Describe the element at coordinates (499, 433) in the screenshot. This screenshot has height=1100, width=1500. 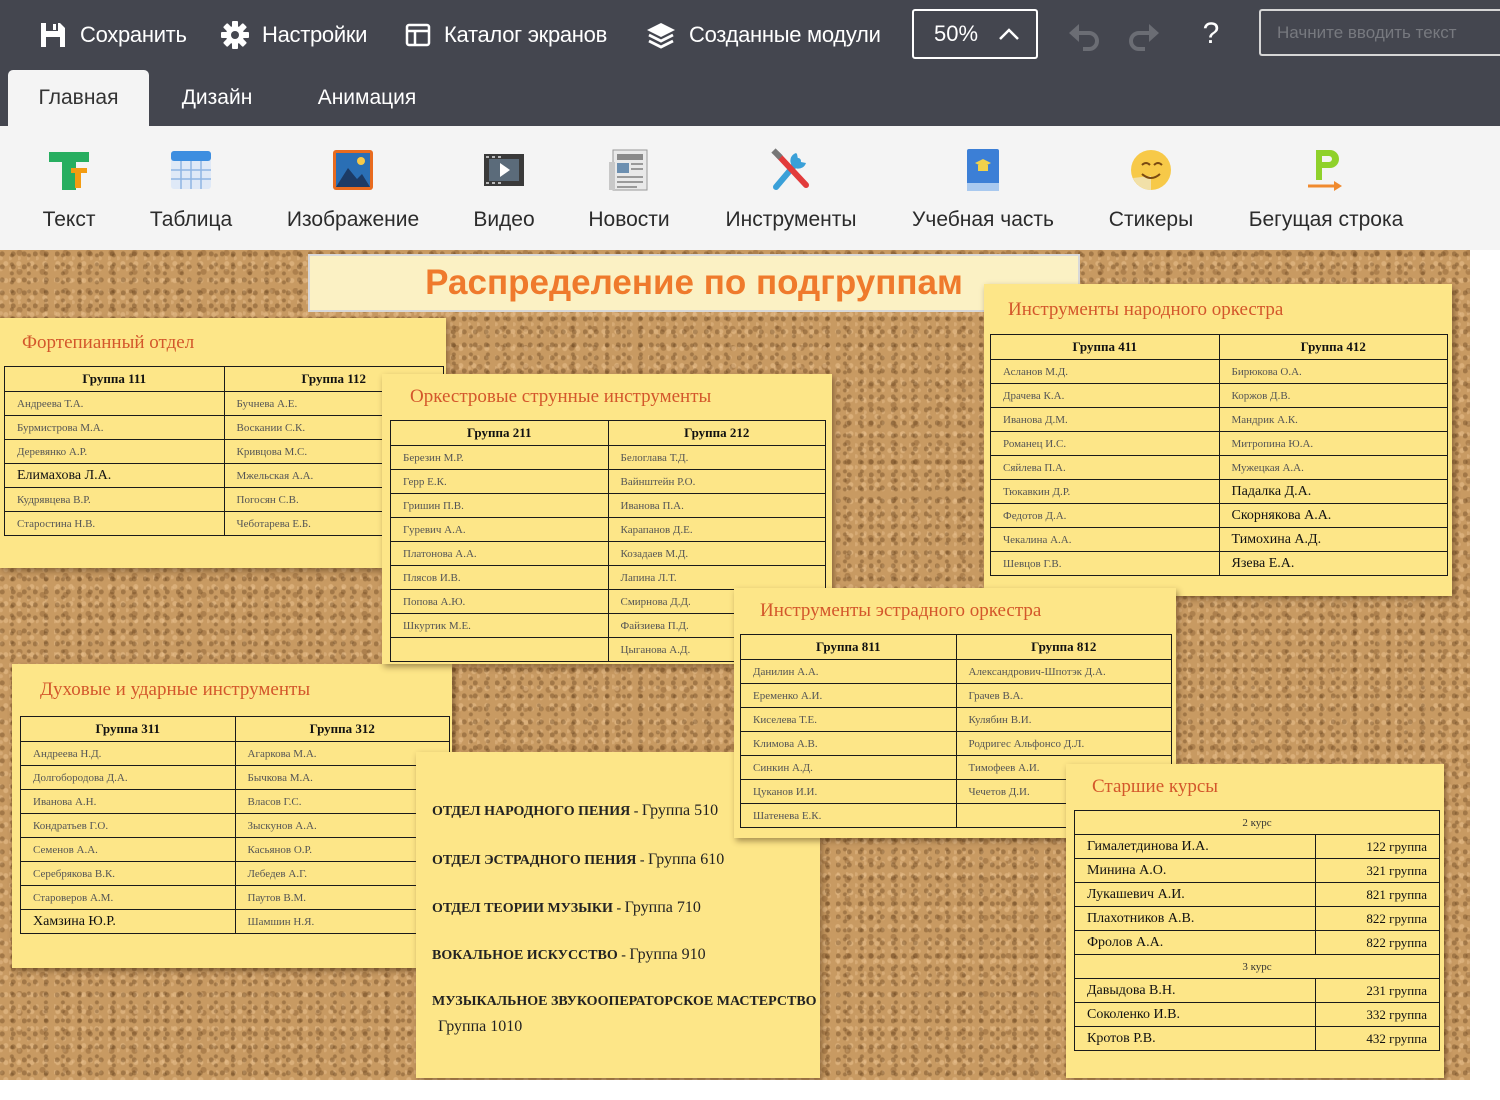
I see `group-header: Группа 211` at that location.